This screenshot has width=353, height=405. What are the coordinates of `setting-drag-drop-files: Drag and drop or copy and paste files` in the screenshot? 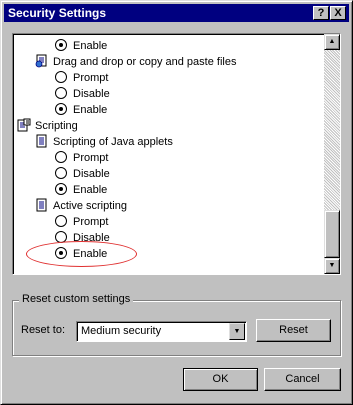 It's located at (135, 62).